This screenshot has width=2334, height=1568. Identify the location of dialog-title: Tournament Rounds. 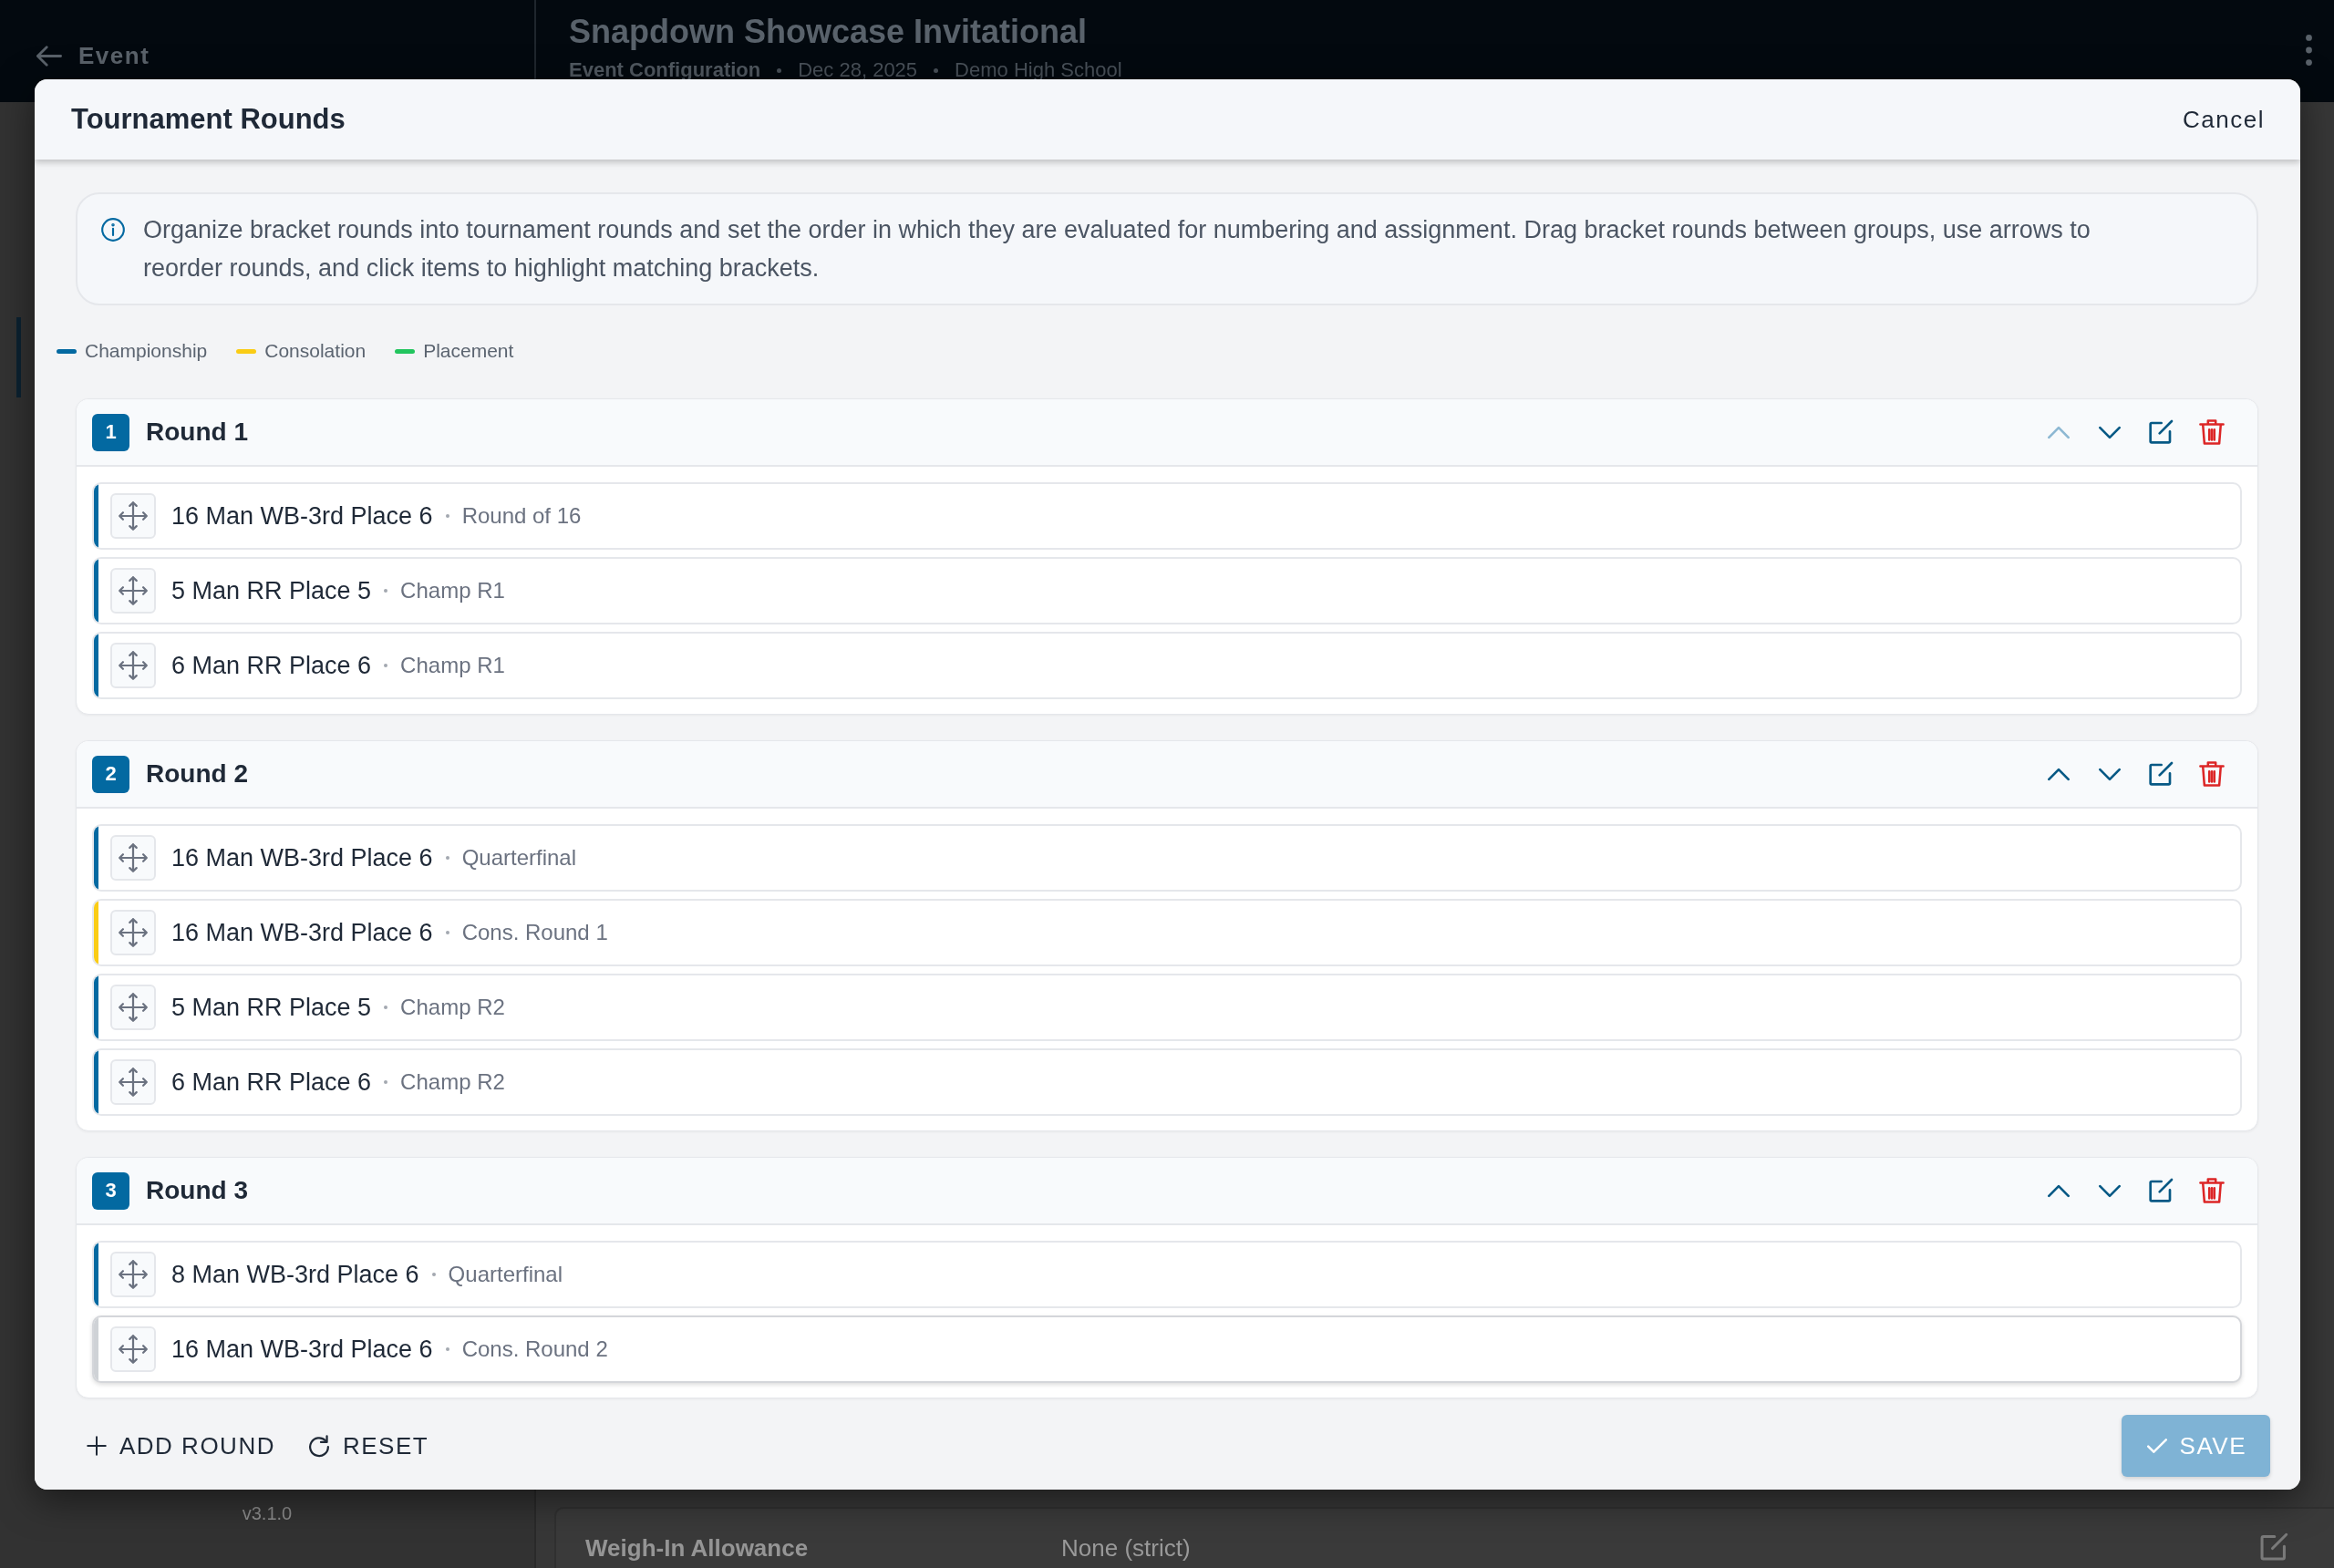
(208, 119).